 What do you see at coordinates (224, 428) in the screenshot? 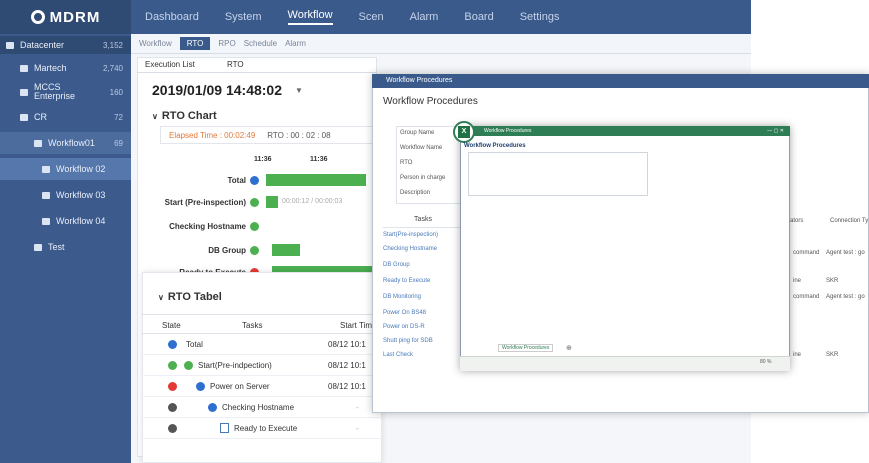
I see `document-icon` at bounding box center [224, 428].